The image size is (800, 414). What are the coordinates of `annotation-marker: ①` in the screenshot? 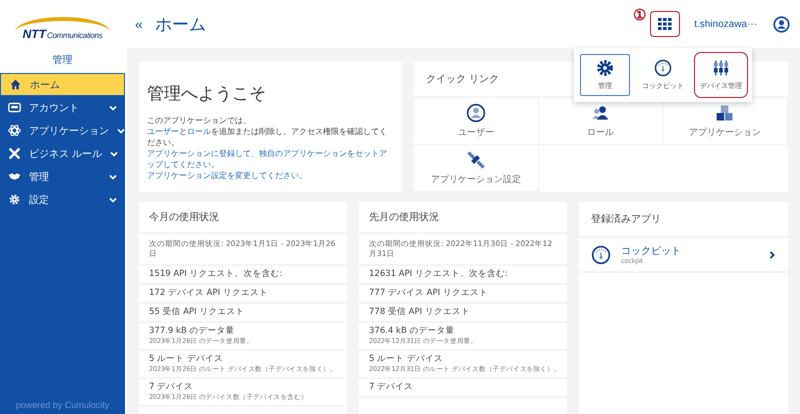 It's located at (639, 15).